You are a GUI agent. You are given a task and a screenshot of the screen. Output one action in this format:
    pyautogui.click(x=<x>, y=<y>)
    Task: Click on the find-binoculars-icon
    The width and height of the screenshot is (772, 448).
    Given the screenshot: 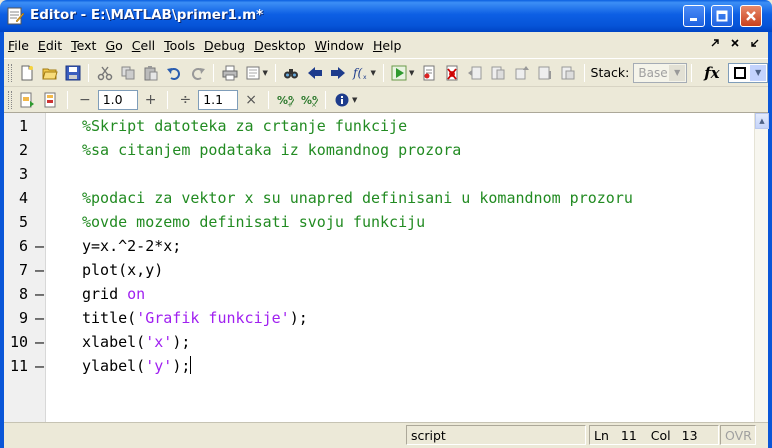 What is the action you would take?
    pyautogui.click(x=291, y=73)
    